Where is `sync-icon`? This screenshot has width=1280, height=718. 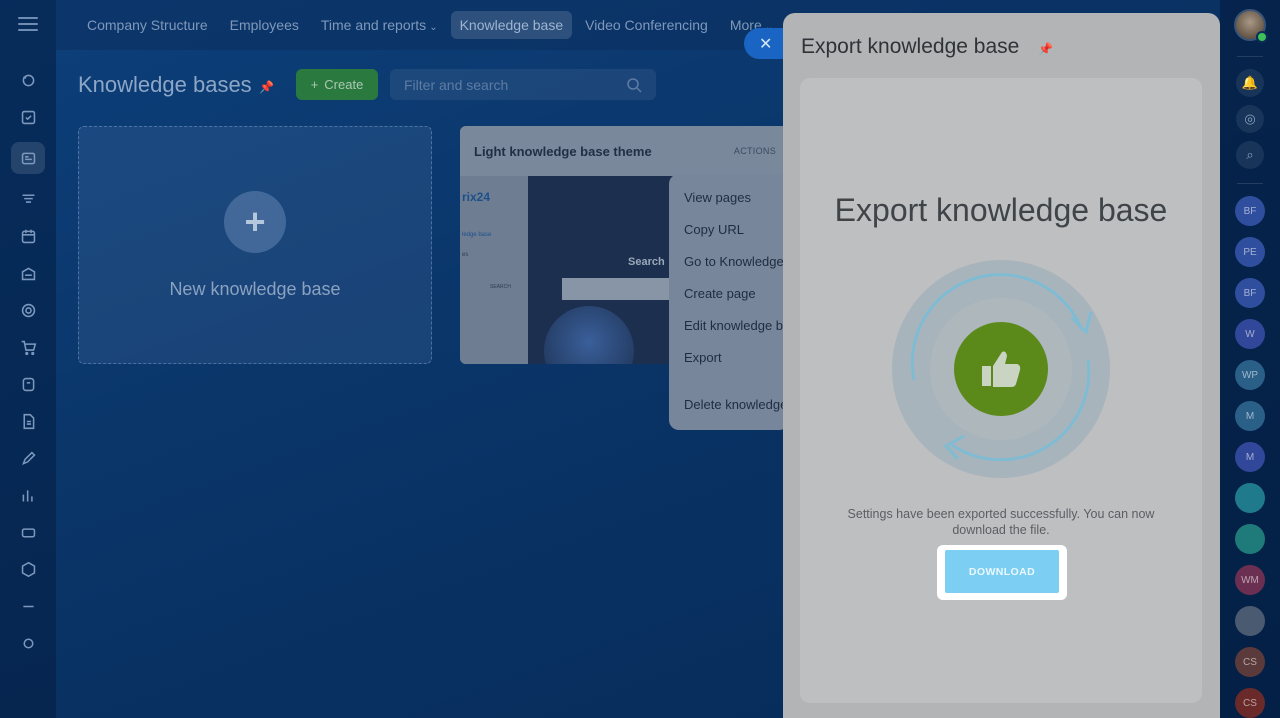
sync-icon is located at coordinates (28, 80).